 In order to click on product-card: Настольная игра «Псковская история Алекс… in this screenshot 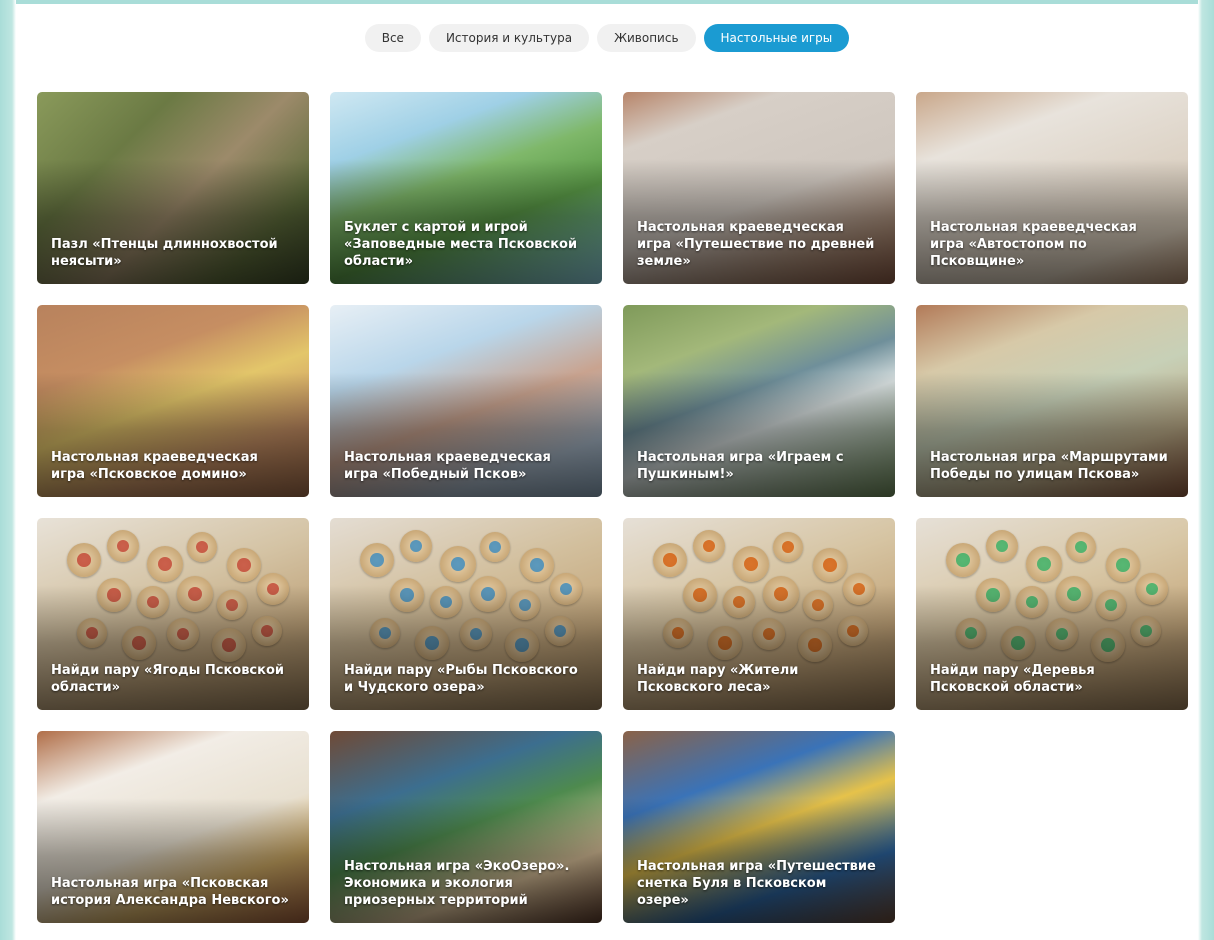, I will do `click(173, 827)`.